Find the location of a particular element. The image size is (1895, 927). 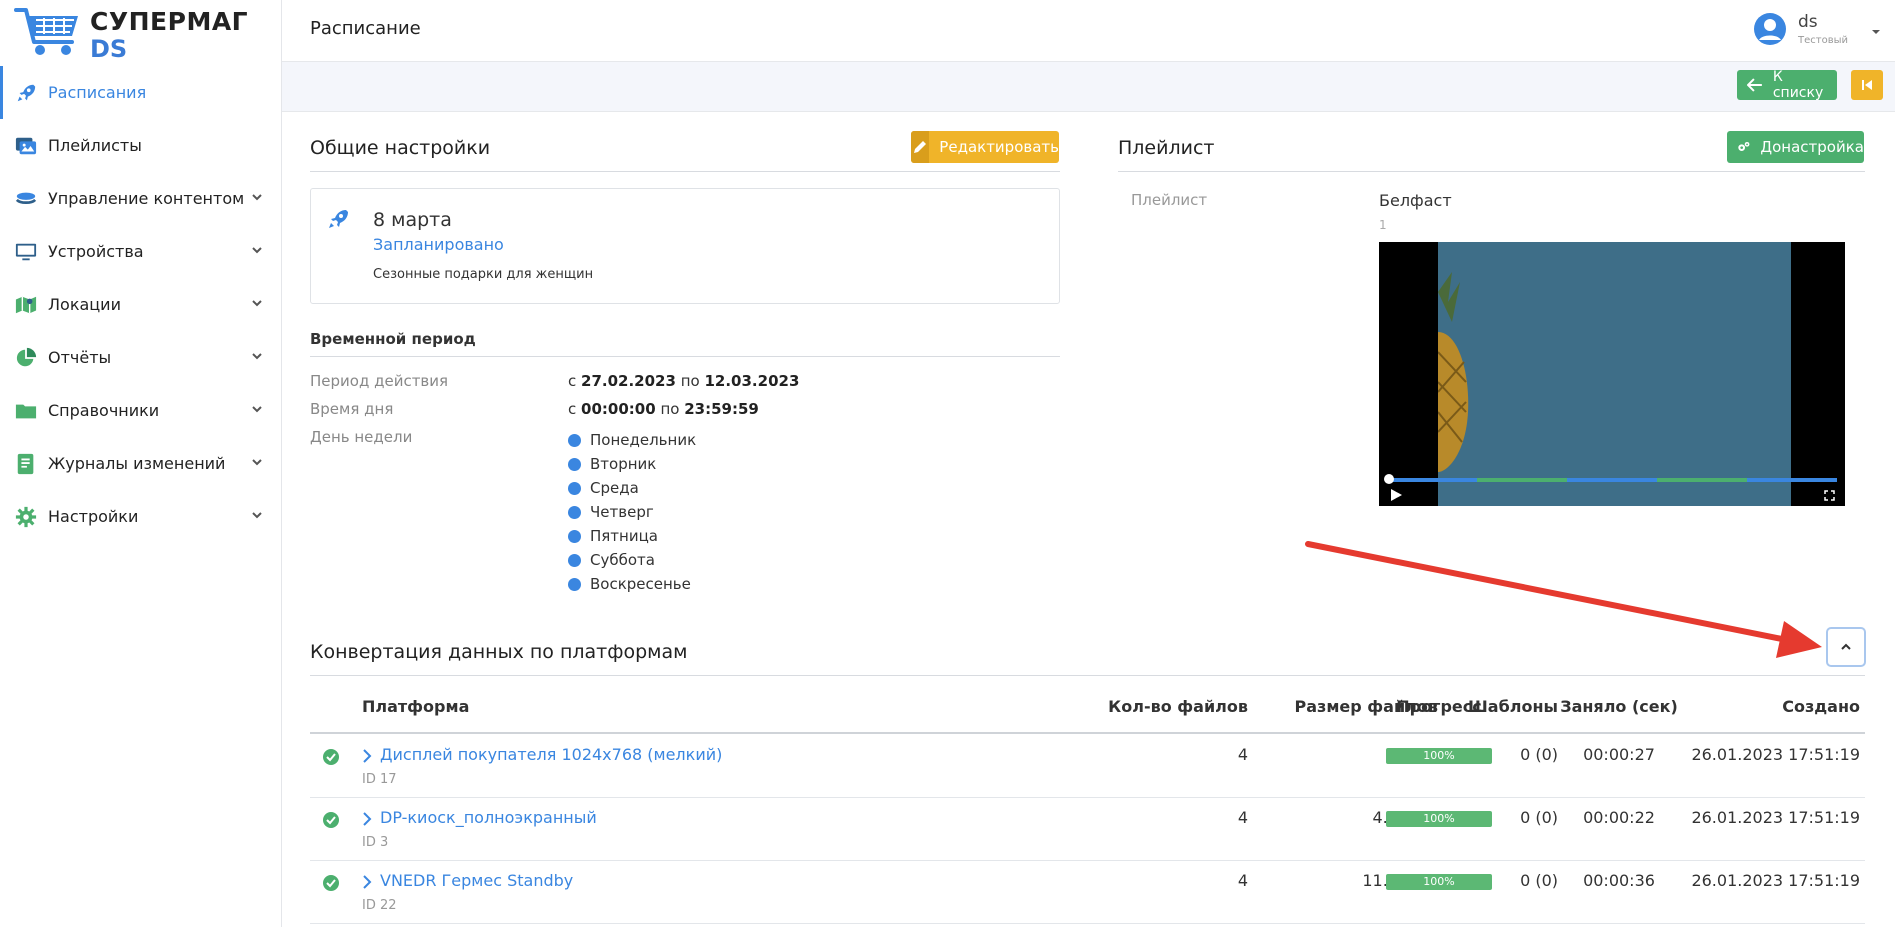

time-period-title: Временной период is located at coordinates (393, 339).